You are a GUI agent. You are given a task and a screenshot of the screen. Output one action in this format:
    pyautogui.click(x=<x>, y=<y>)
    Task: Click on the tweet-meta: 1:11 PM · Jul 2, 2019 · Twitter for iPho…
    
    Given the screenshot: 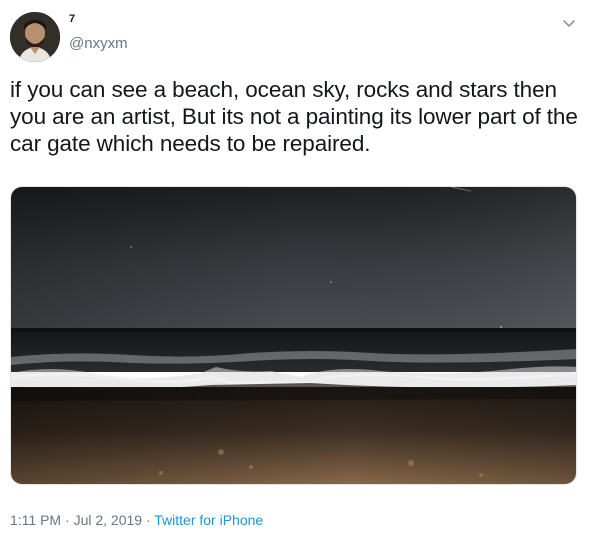 What is the action you would take?
    pyautogui.click(x=136, y=520)
    